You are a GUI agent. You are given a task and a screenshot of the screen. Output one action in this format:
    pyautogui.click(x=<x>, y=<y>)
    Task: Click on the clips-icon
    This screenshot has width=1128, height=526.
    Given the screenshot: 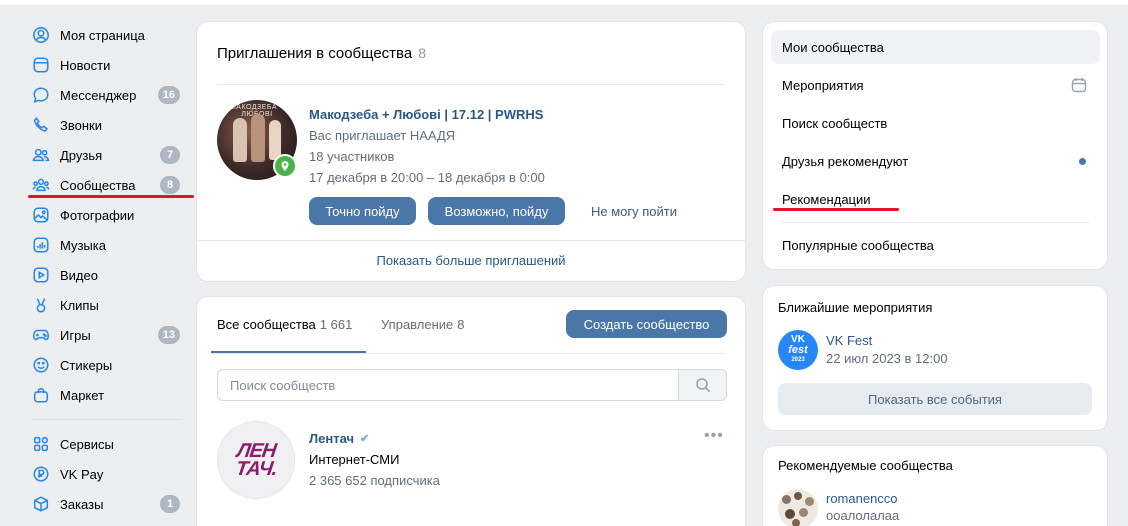 What is the action you would take?
    pyautogui.click(x=41, y=305)
    